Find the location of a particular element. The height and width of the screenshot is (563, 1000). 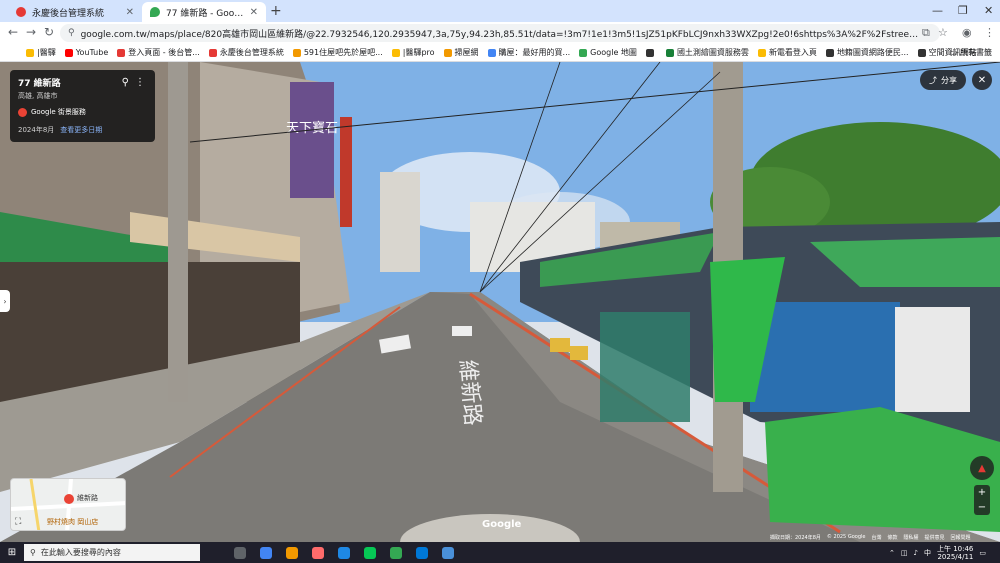

share-icon: ⤴ is located at coordinates (933, 80).